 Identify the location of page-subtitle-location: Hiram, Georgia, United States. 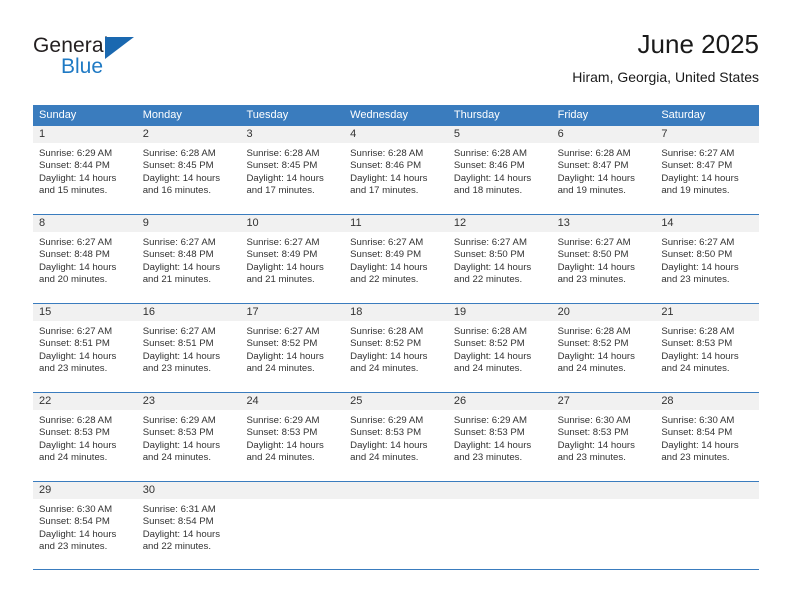
(665, 77).